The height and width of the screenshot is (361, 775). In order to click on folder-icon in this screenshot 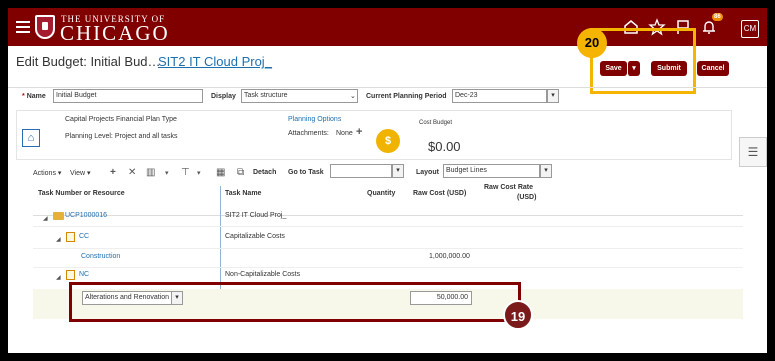, I will do `click(58, 216)`.